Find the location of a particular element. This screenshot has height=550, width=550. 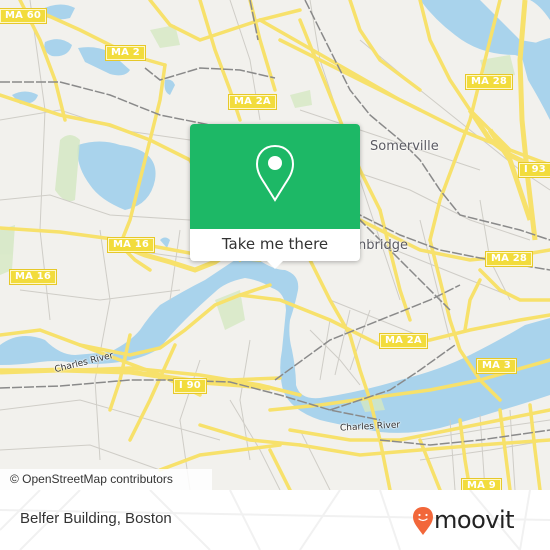

shield-i93: I 93 is located at coordinates (534, 170).